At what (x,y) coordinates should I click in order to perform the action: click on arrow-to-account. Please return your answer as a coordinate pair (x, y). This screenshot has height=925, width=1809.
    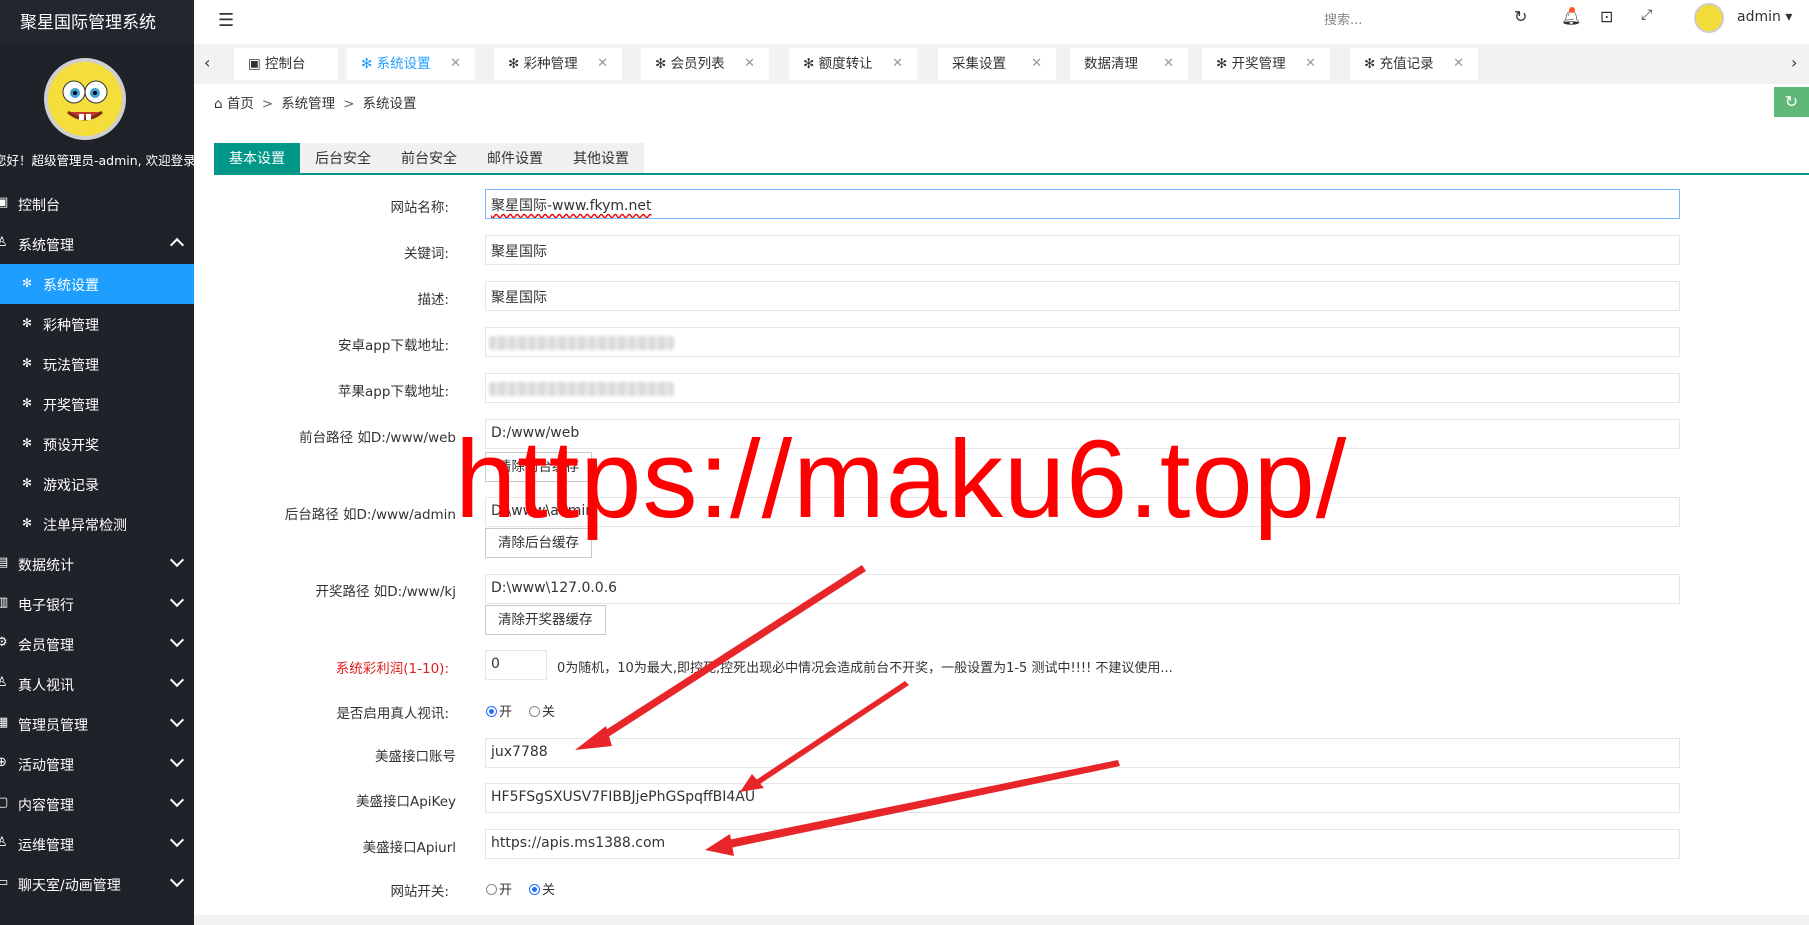
    Looking at the image, I should click on (732, 653).